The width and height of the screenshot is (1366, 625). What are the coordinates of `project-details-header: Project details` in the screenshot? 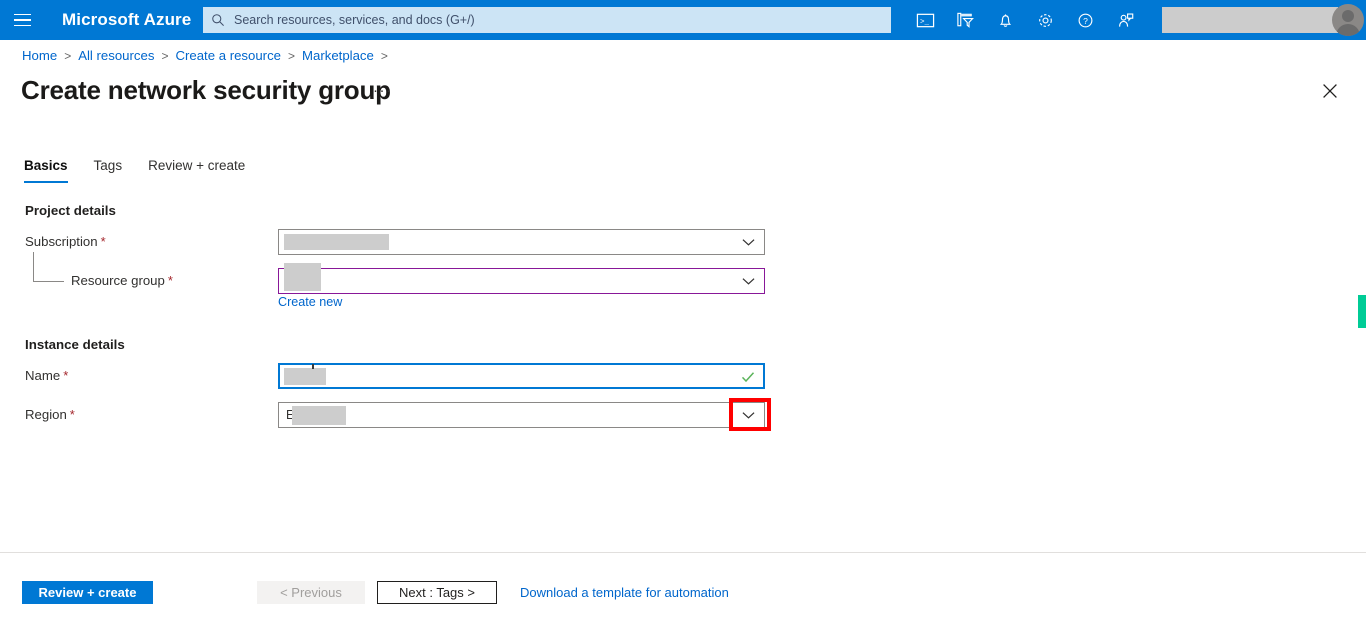 It's located at (70, 210).